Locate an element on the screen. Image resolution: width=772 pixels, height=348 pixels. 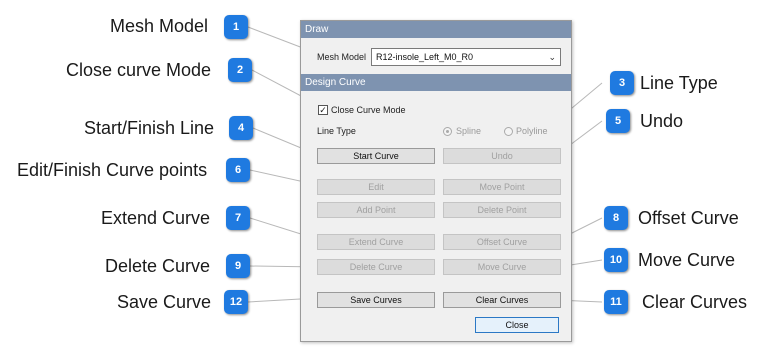
mesh-model-dropdown: R12-insole_Left_M0_R0 ⌄ is located at coordinates (466, 57).